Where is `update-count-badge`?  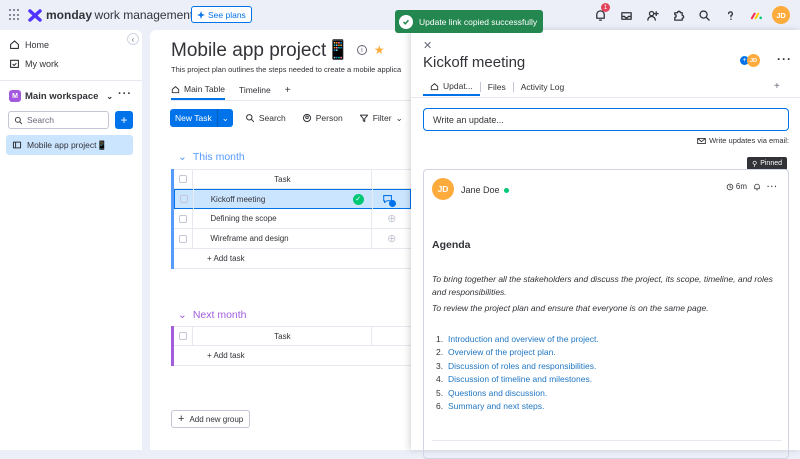
update-count-badge is located at coordinates (392, 203).